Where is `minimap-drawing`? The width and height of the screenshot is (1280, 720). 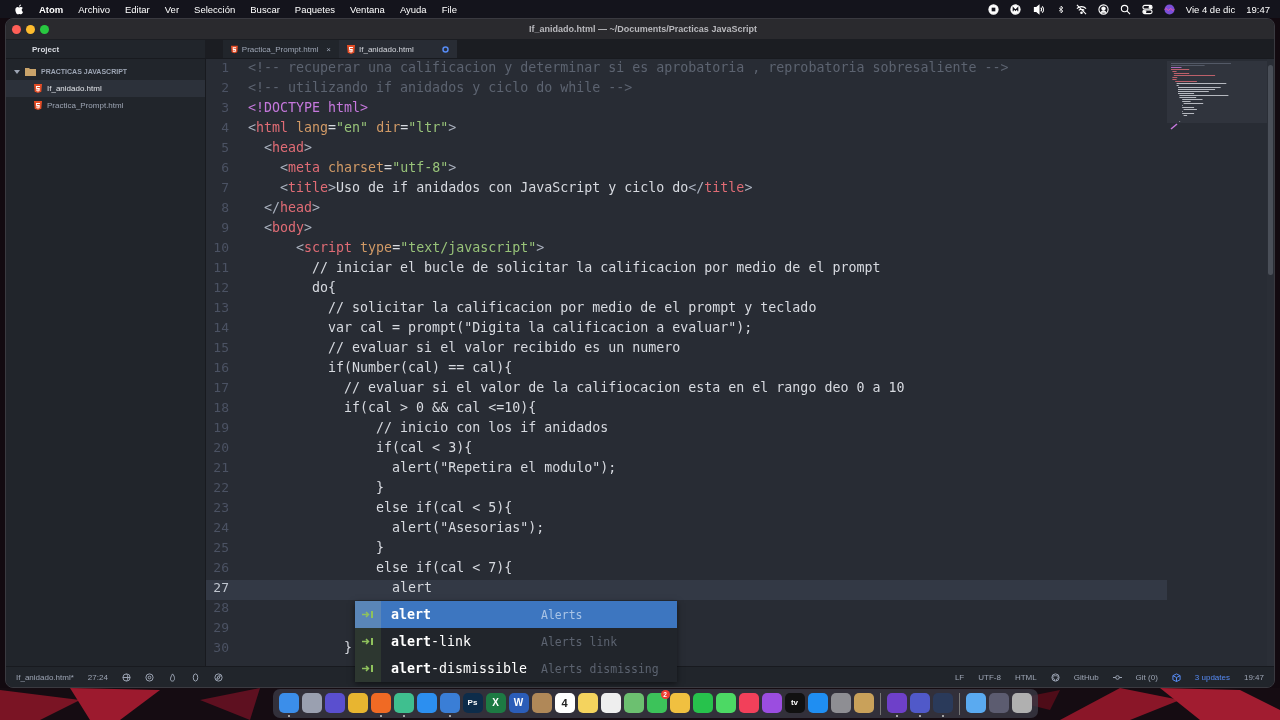 minimap-drawing is located at coordinates (1217, 96).